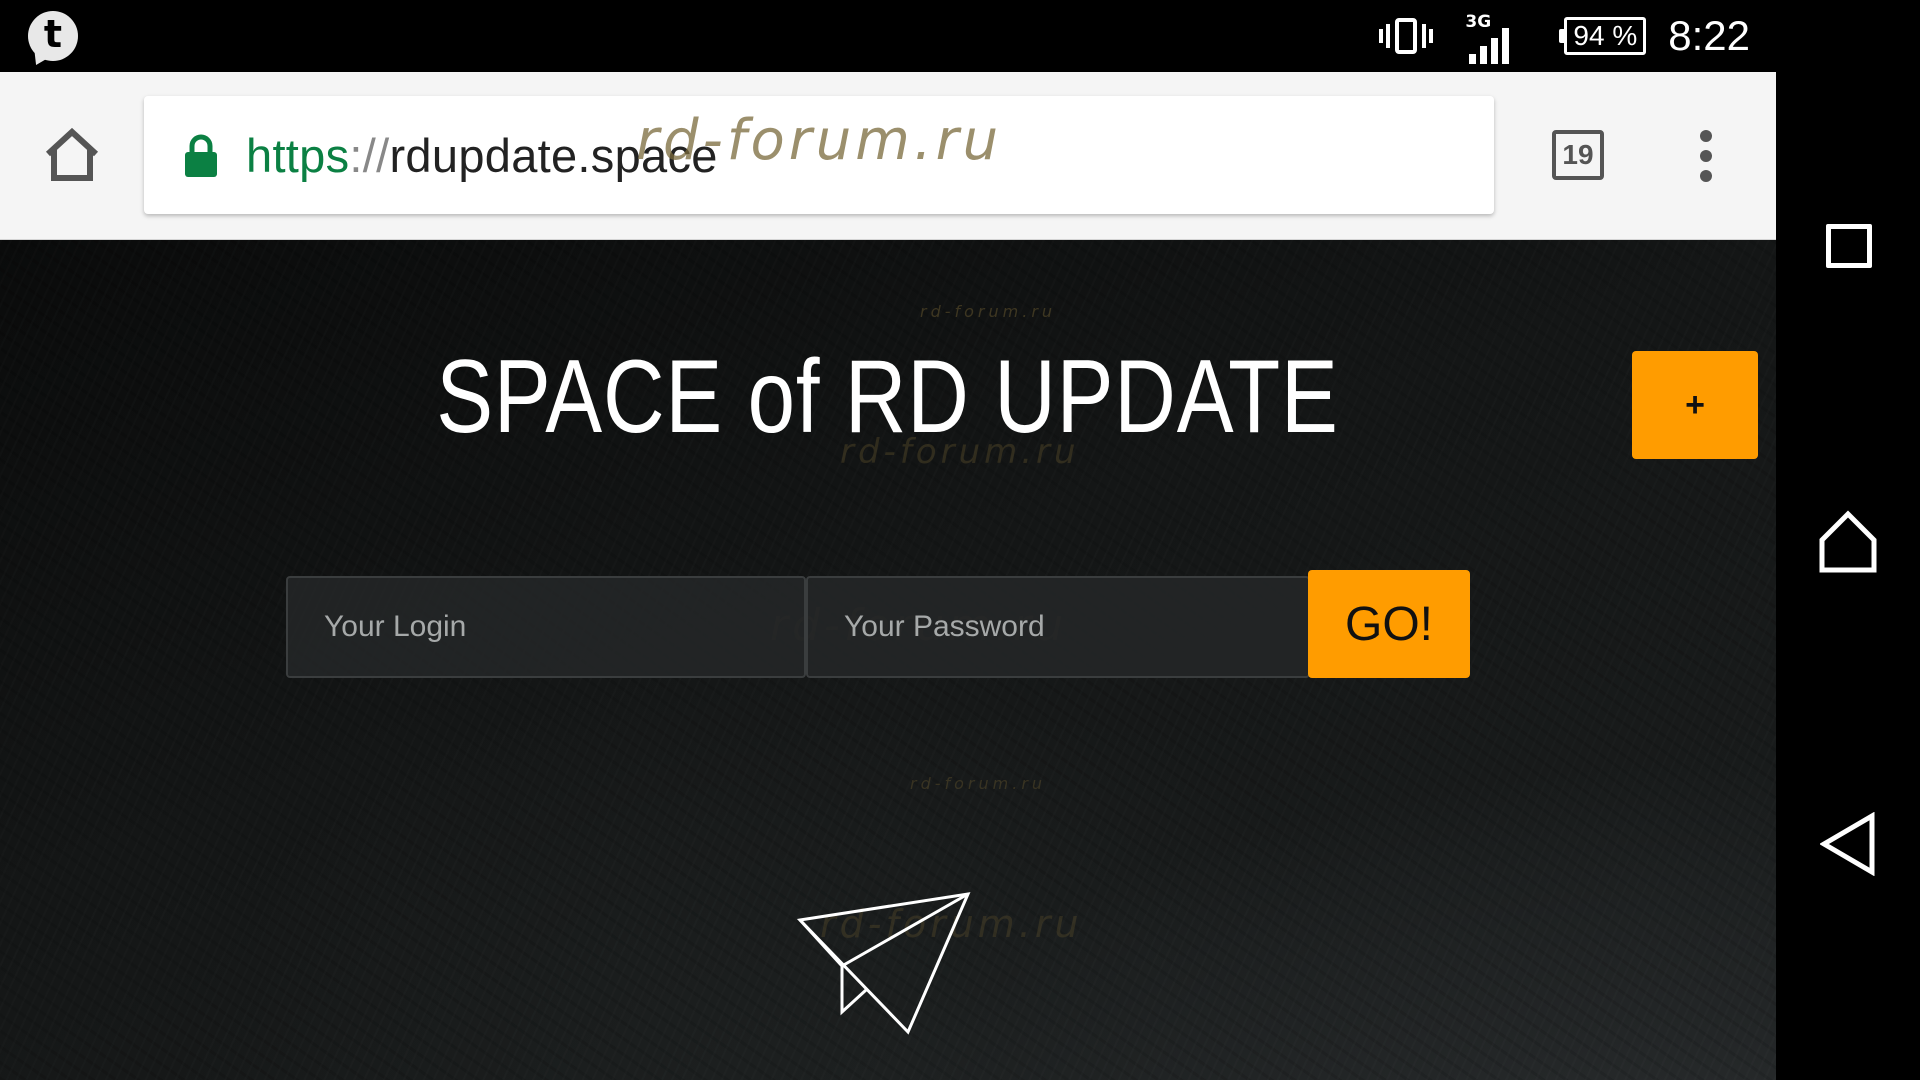  Describe the element at coordinates (553, 155) in the screenshot. I see `url-host: rdupdate.space` at that location.